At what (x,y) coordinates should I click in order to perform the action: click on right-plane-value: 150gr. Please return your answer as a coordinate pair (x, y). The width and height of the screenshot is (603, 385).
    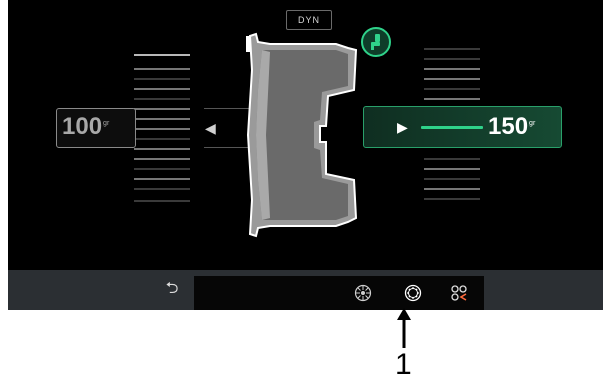
    Looking at the image, I should click on (511, 127).